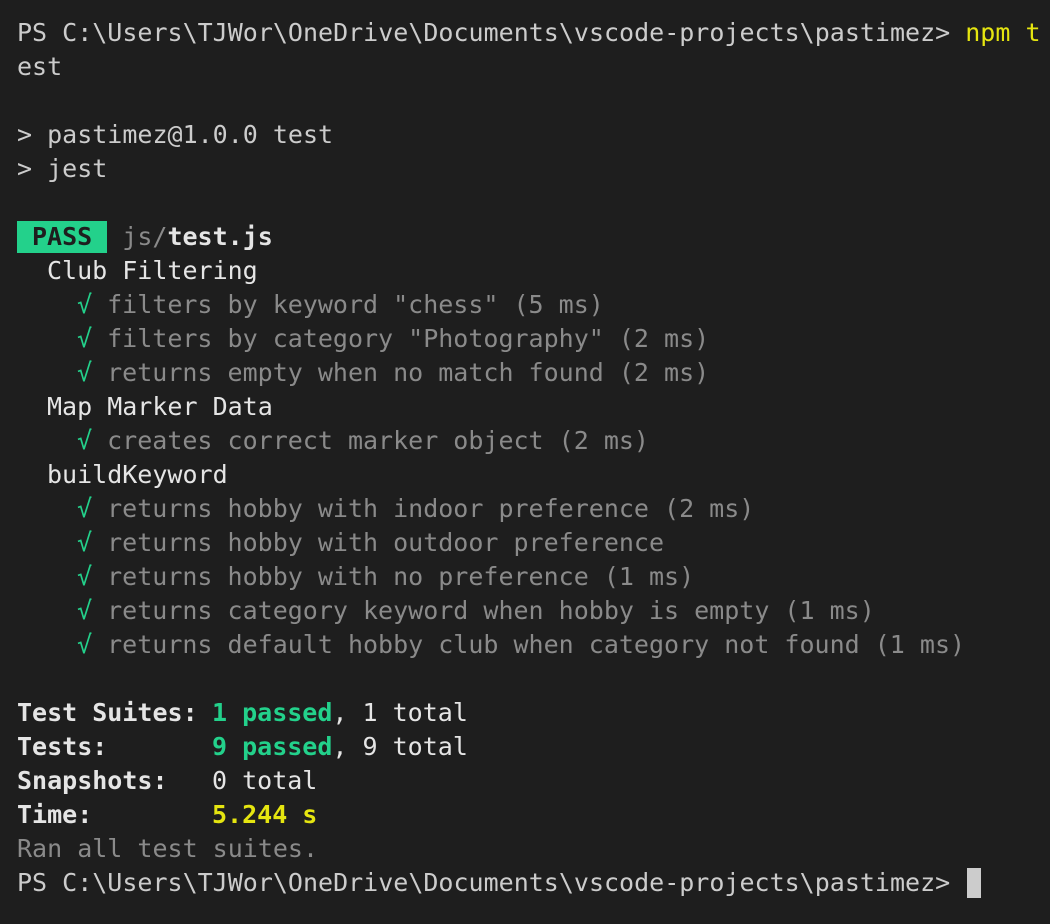 Image resolution: width=1050 pixels, height=924 pixels. I want to click on test-group-name: Map Marker Data, so click(160, 406).